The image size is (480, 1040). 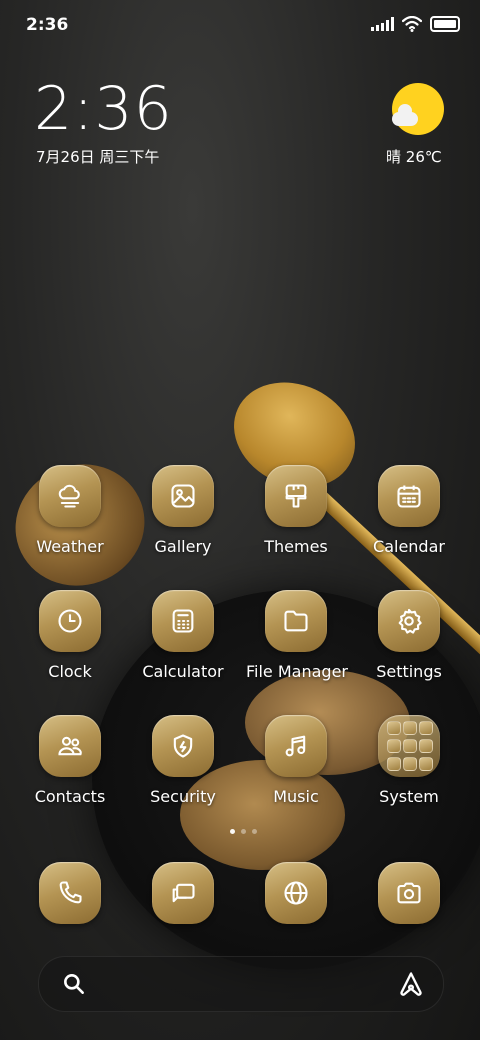 I want to click on app-themes: Themes, so click(x=296, y=510).